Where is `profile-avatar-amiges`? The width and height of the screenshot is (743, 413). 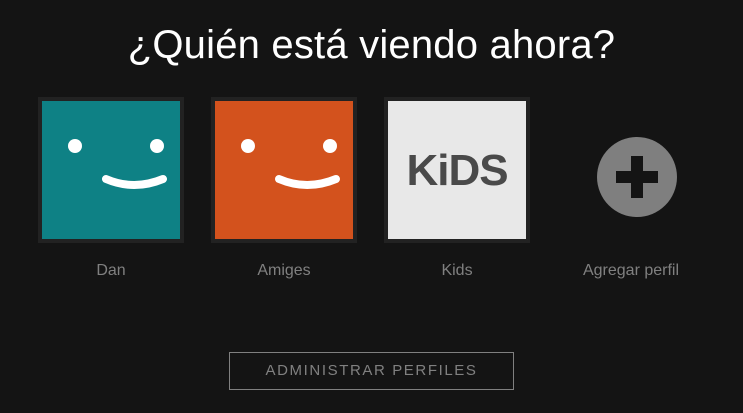 profile-avatar-amiges is located at coordinates (284, 170).